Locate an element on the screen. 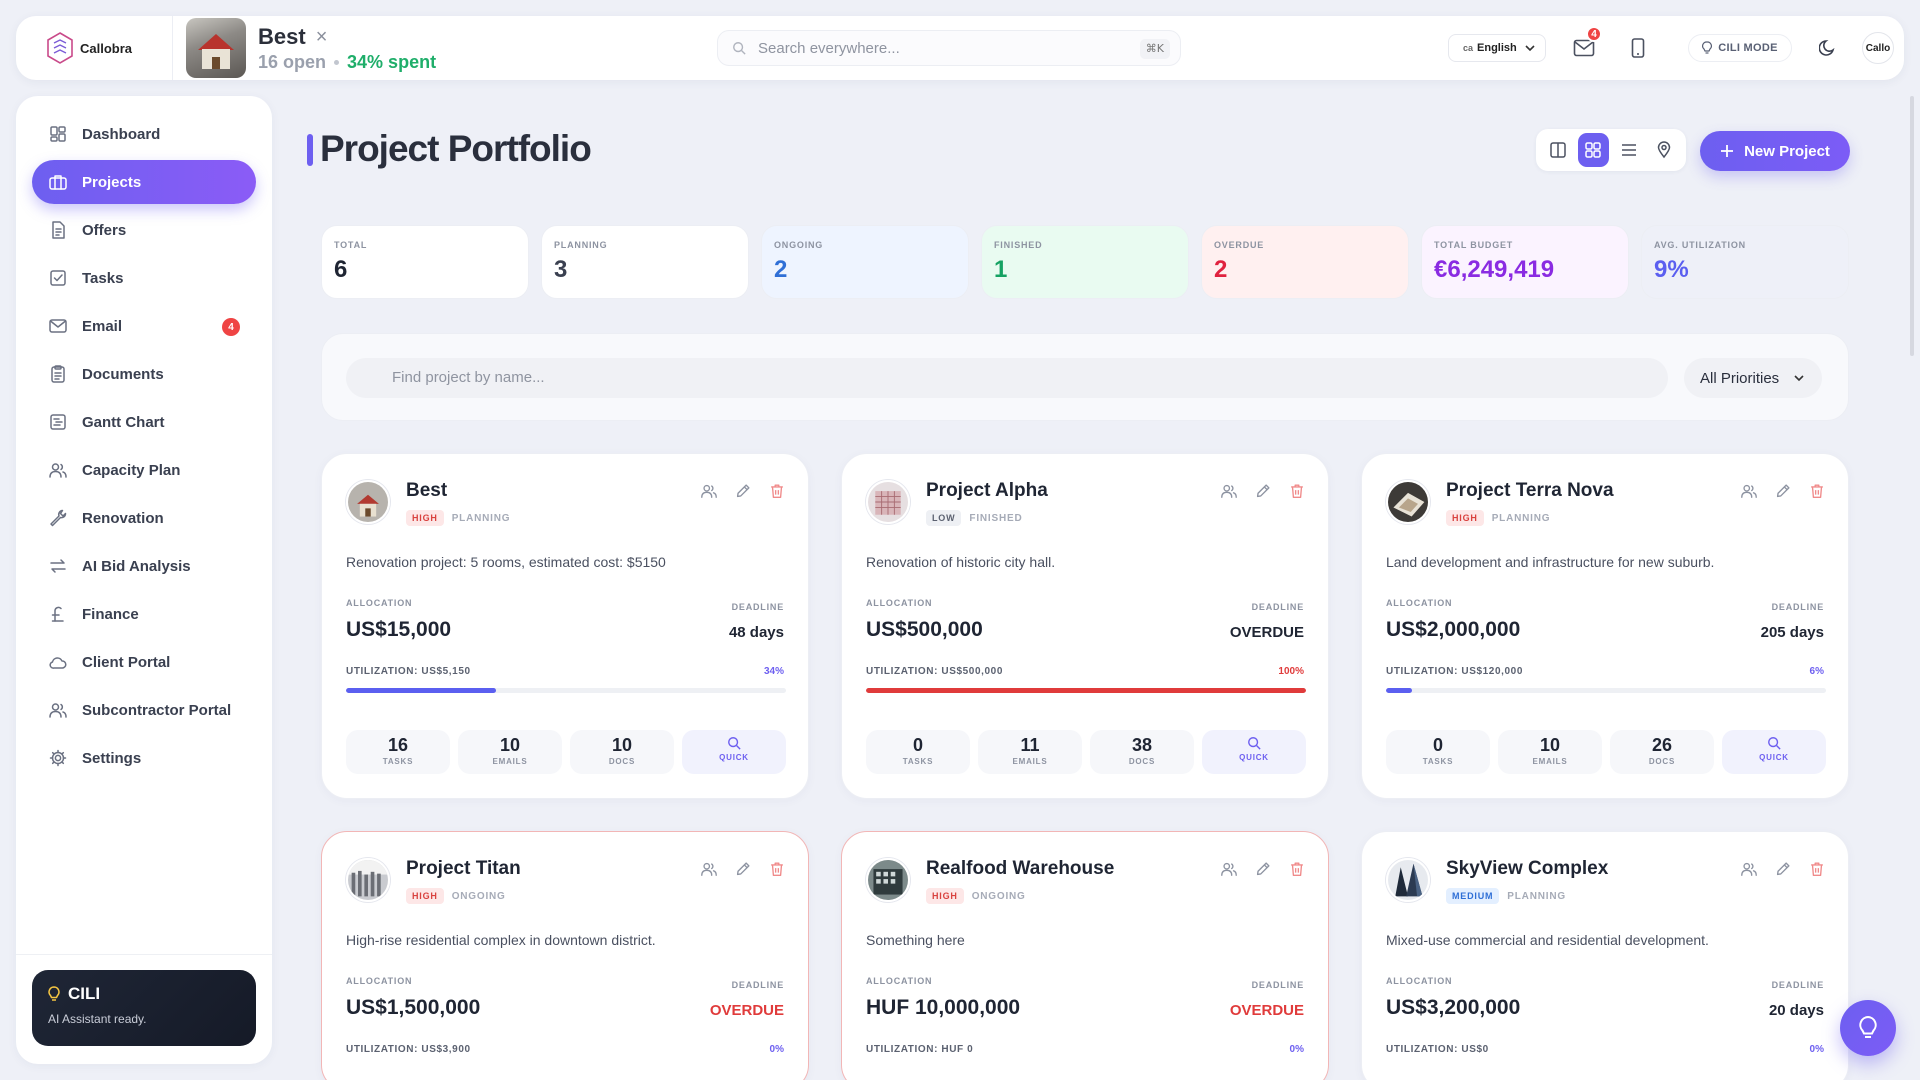  docs-metric: 38 DOCS is located at coordinates (1142, 752).